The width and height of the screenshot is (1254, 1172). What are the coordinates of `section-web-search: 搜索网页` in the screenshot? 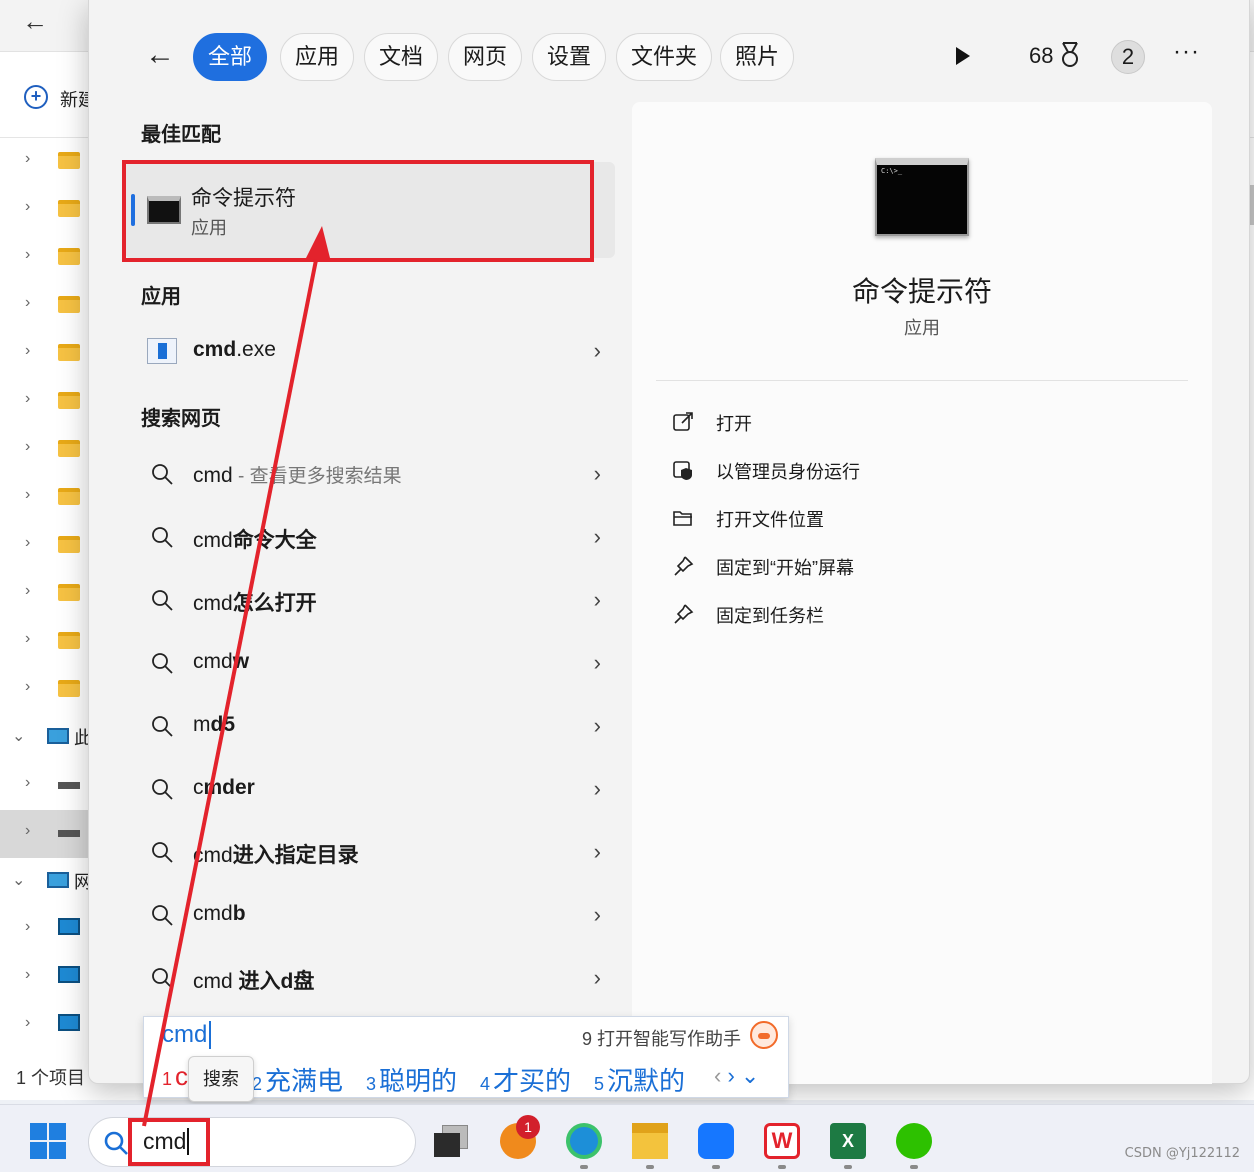 It's located at (181, 419).